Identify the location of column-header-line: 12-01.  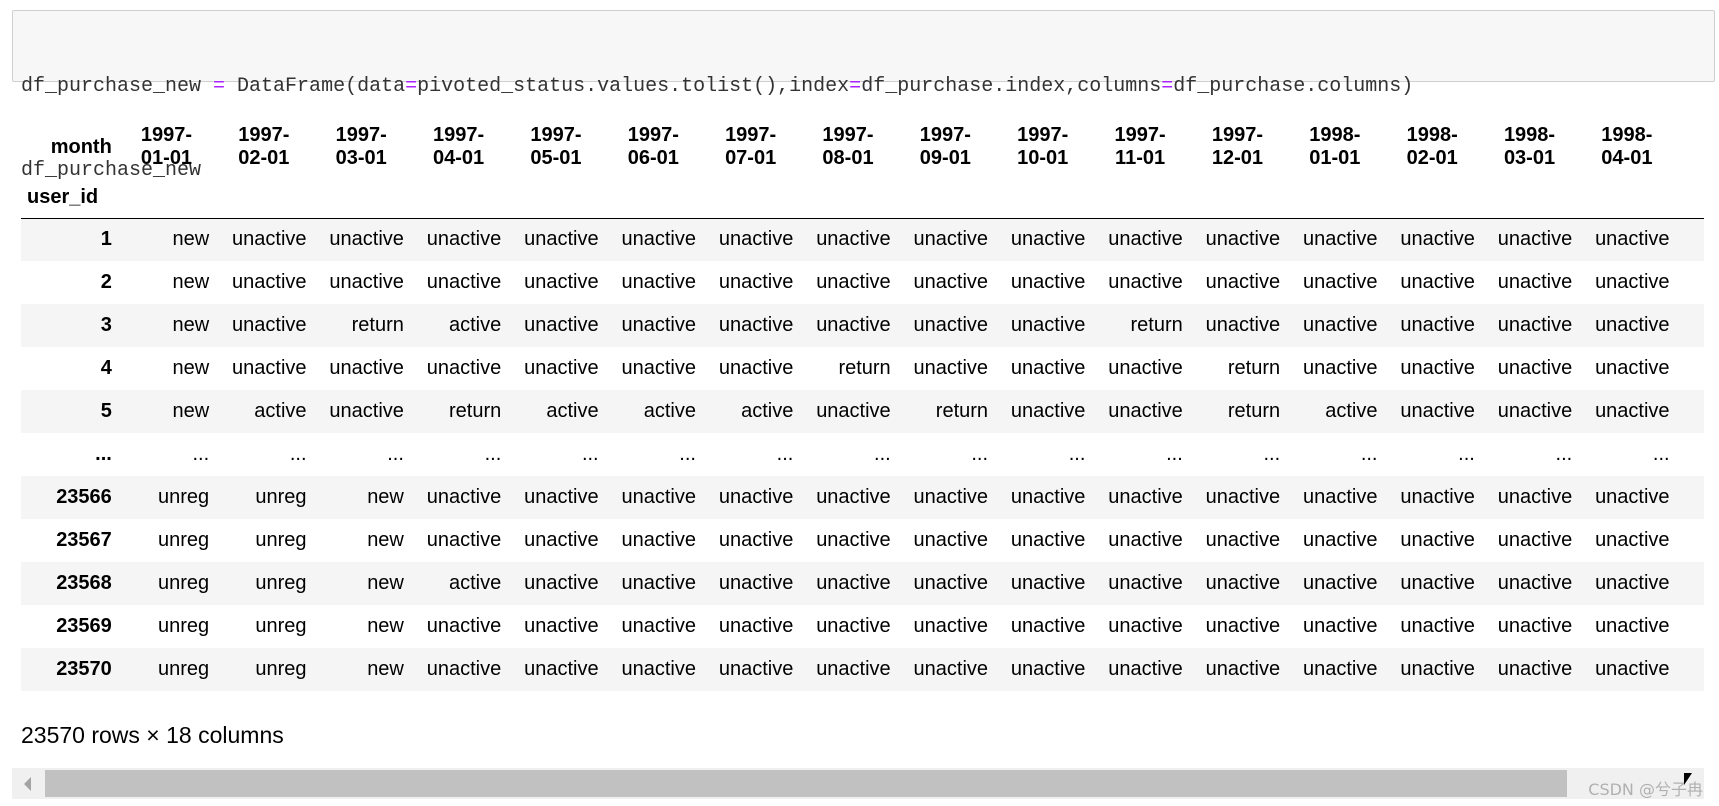
(1237, 158).